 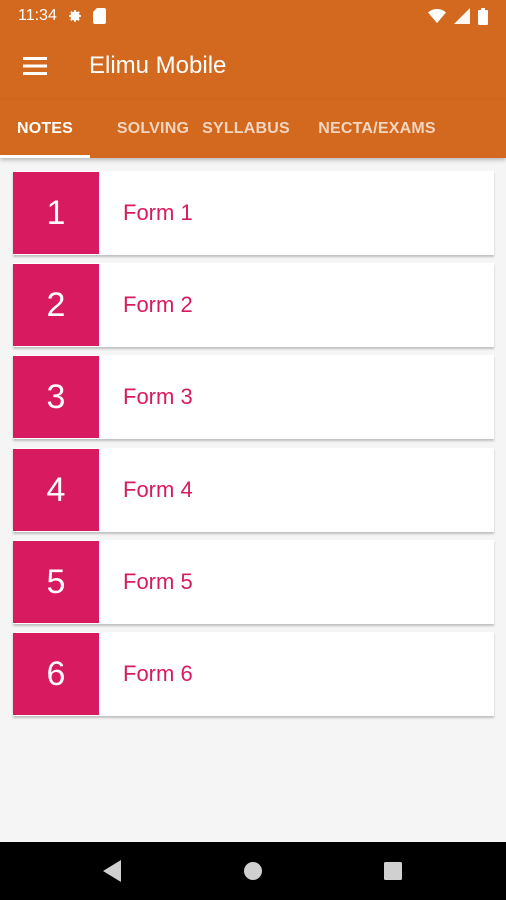 What do you see at coordinates (37, 15) in the screenshot?
I see `status-time: 11:34` at bounding box center [37, 15].